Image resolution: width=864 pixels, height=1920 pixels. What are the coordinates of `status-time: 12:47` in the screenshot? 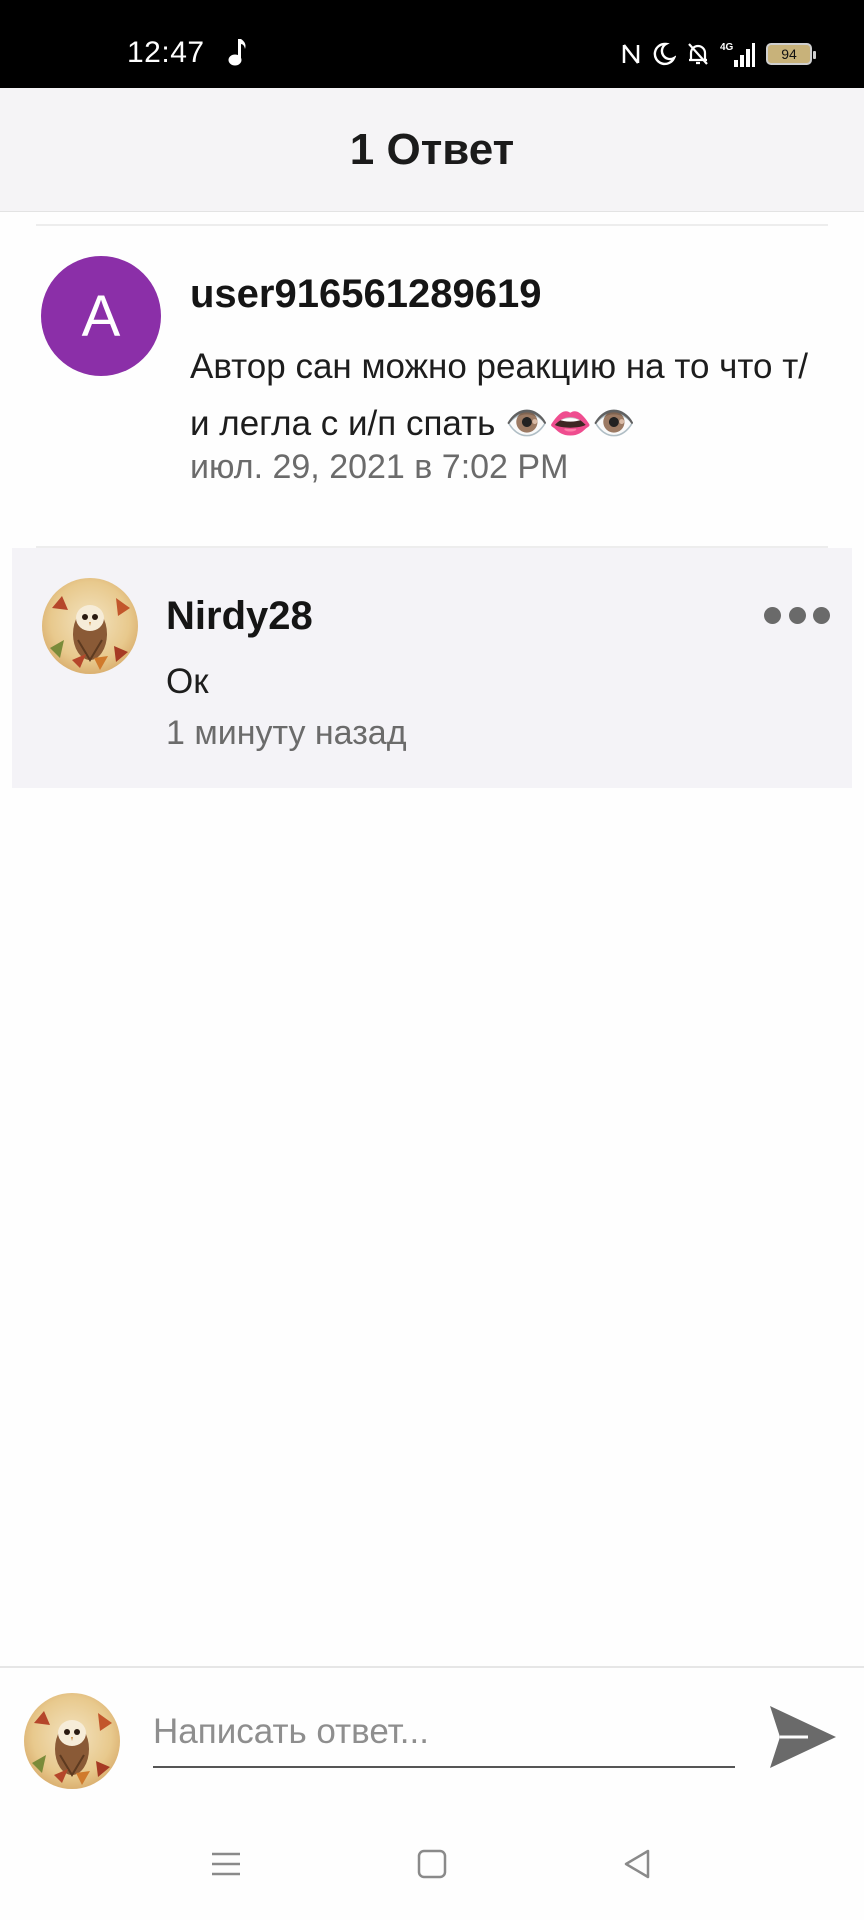 It's located at (166, 52).